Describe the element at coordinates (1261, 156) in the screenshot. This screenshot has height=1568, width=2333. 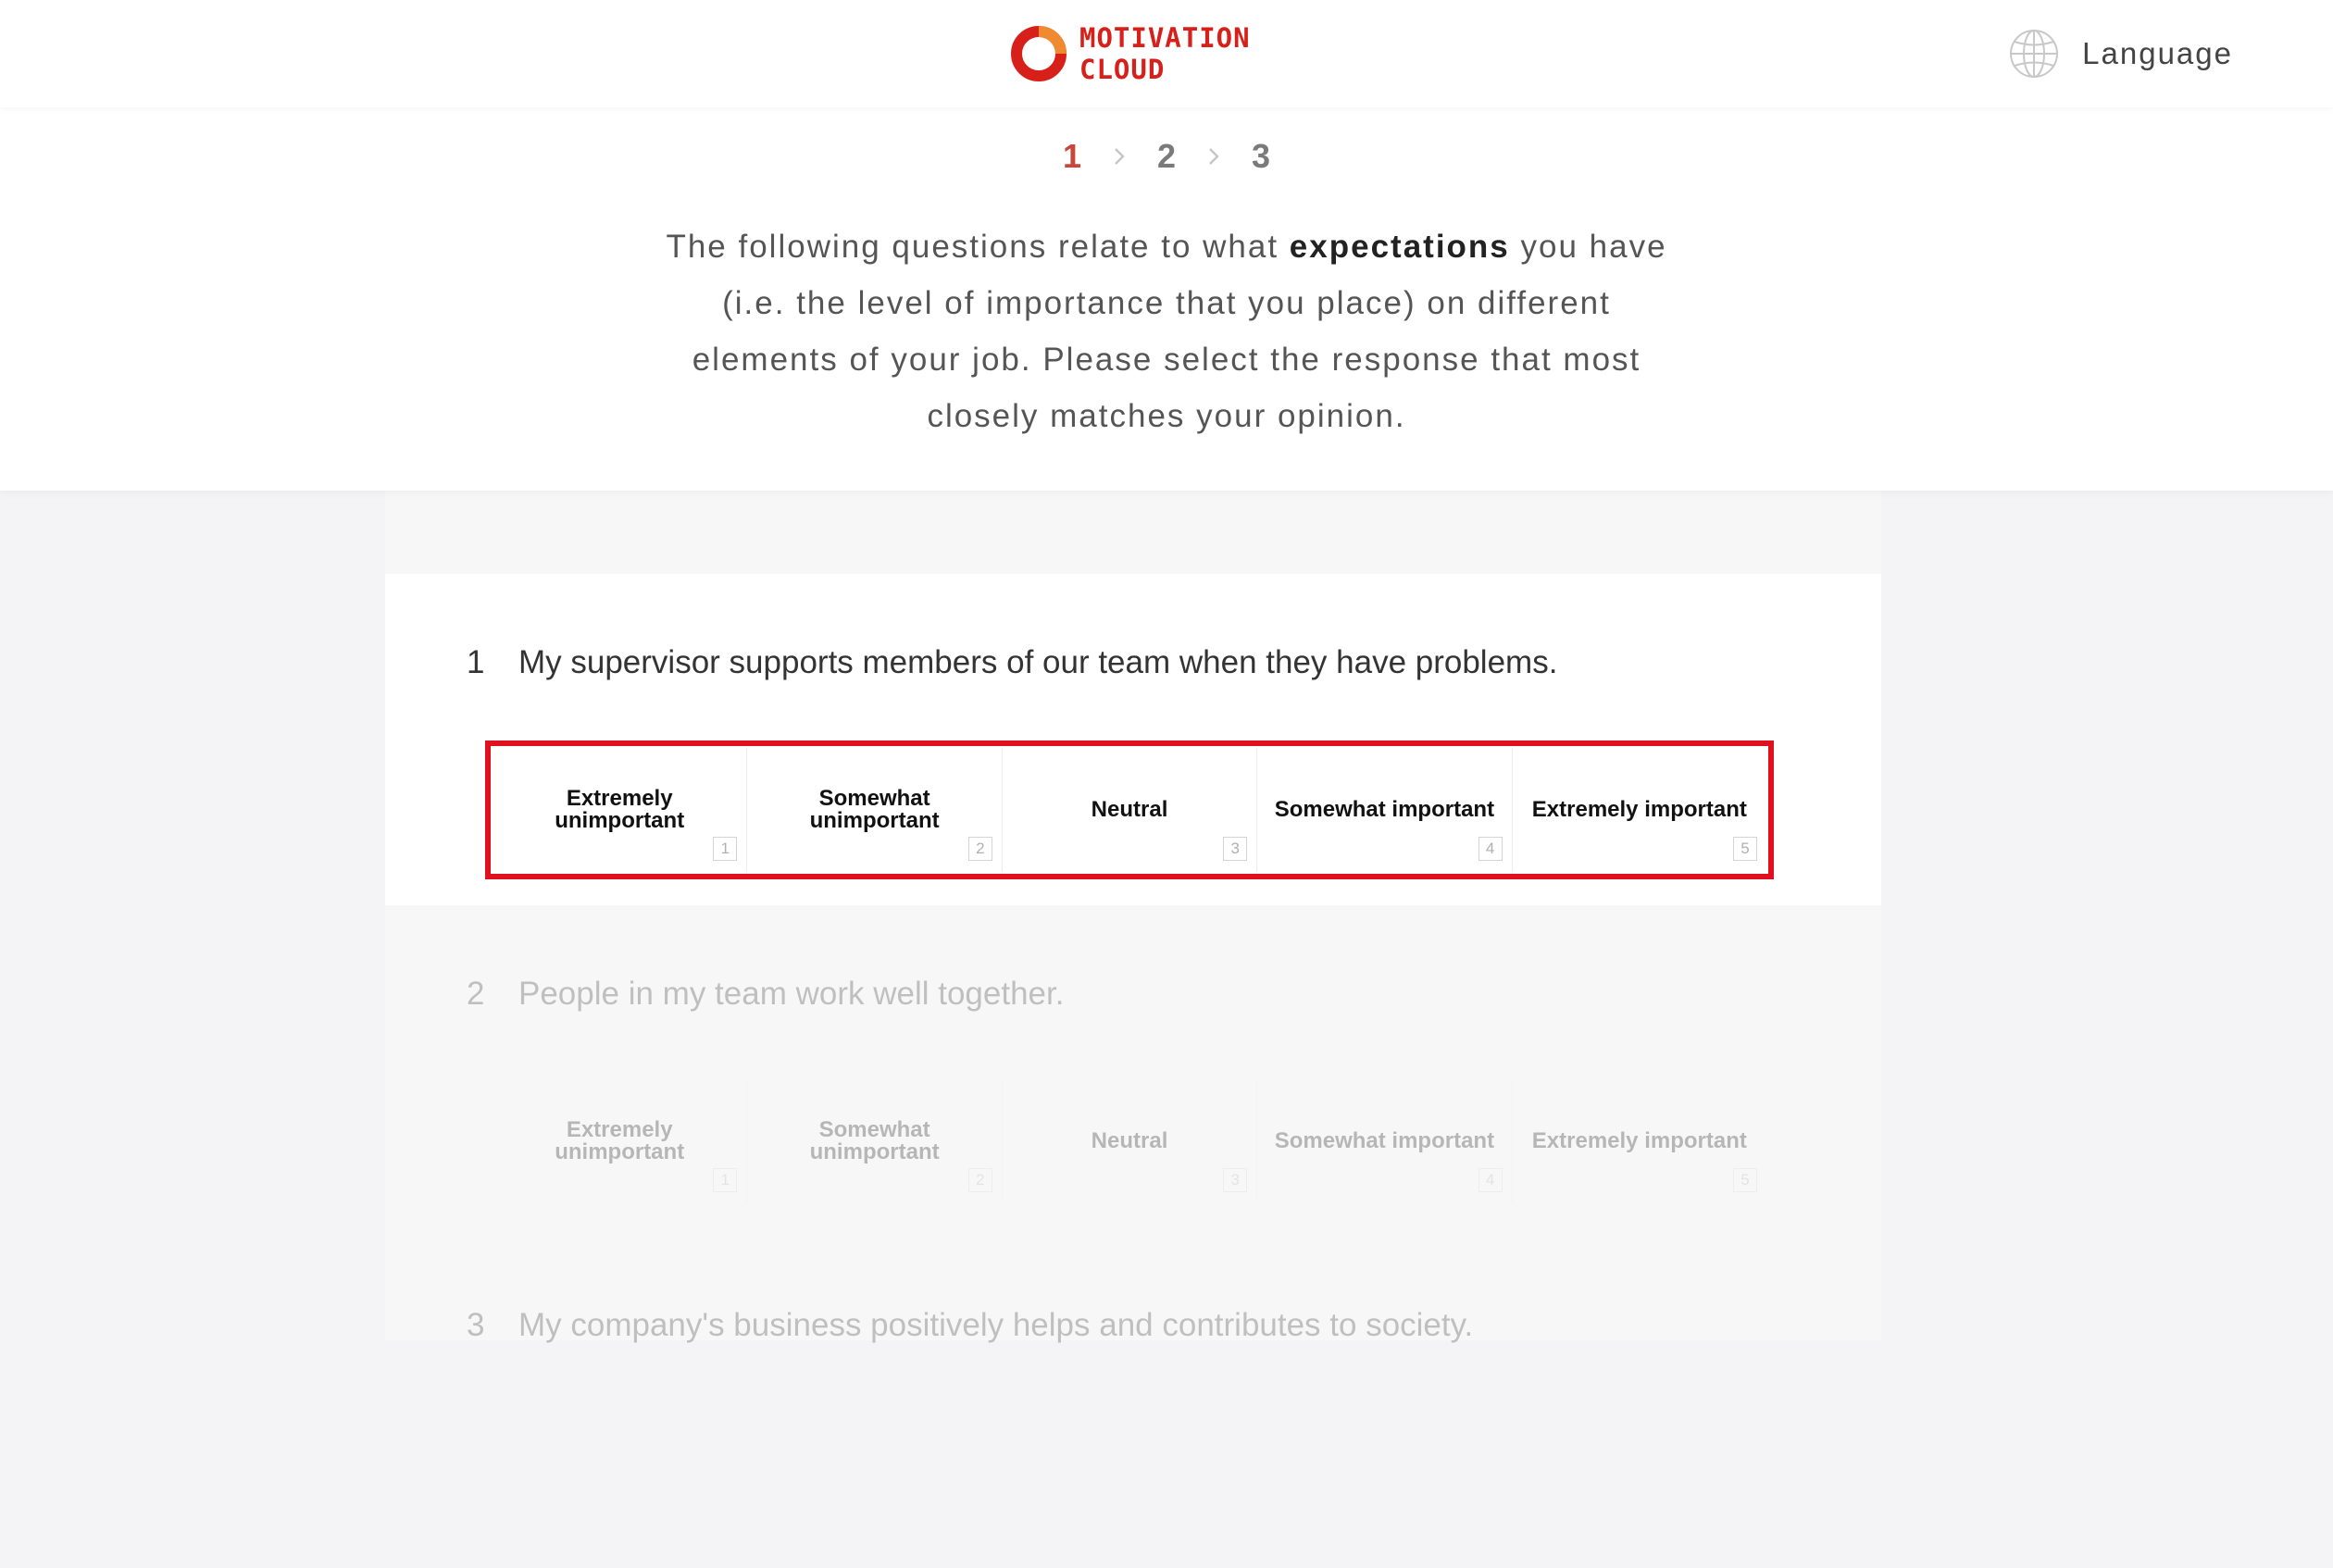
I see `step-3: 3` at that location.